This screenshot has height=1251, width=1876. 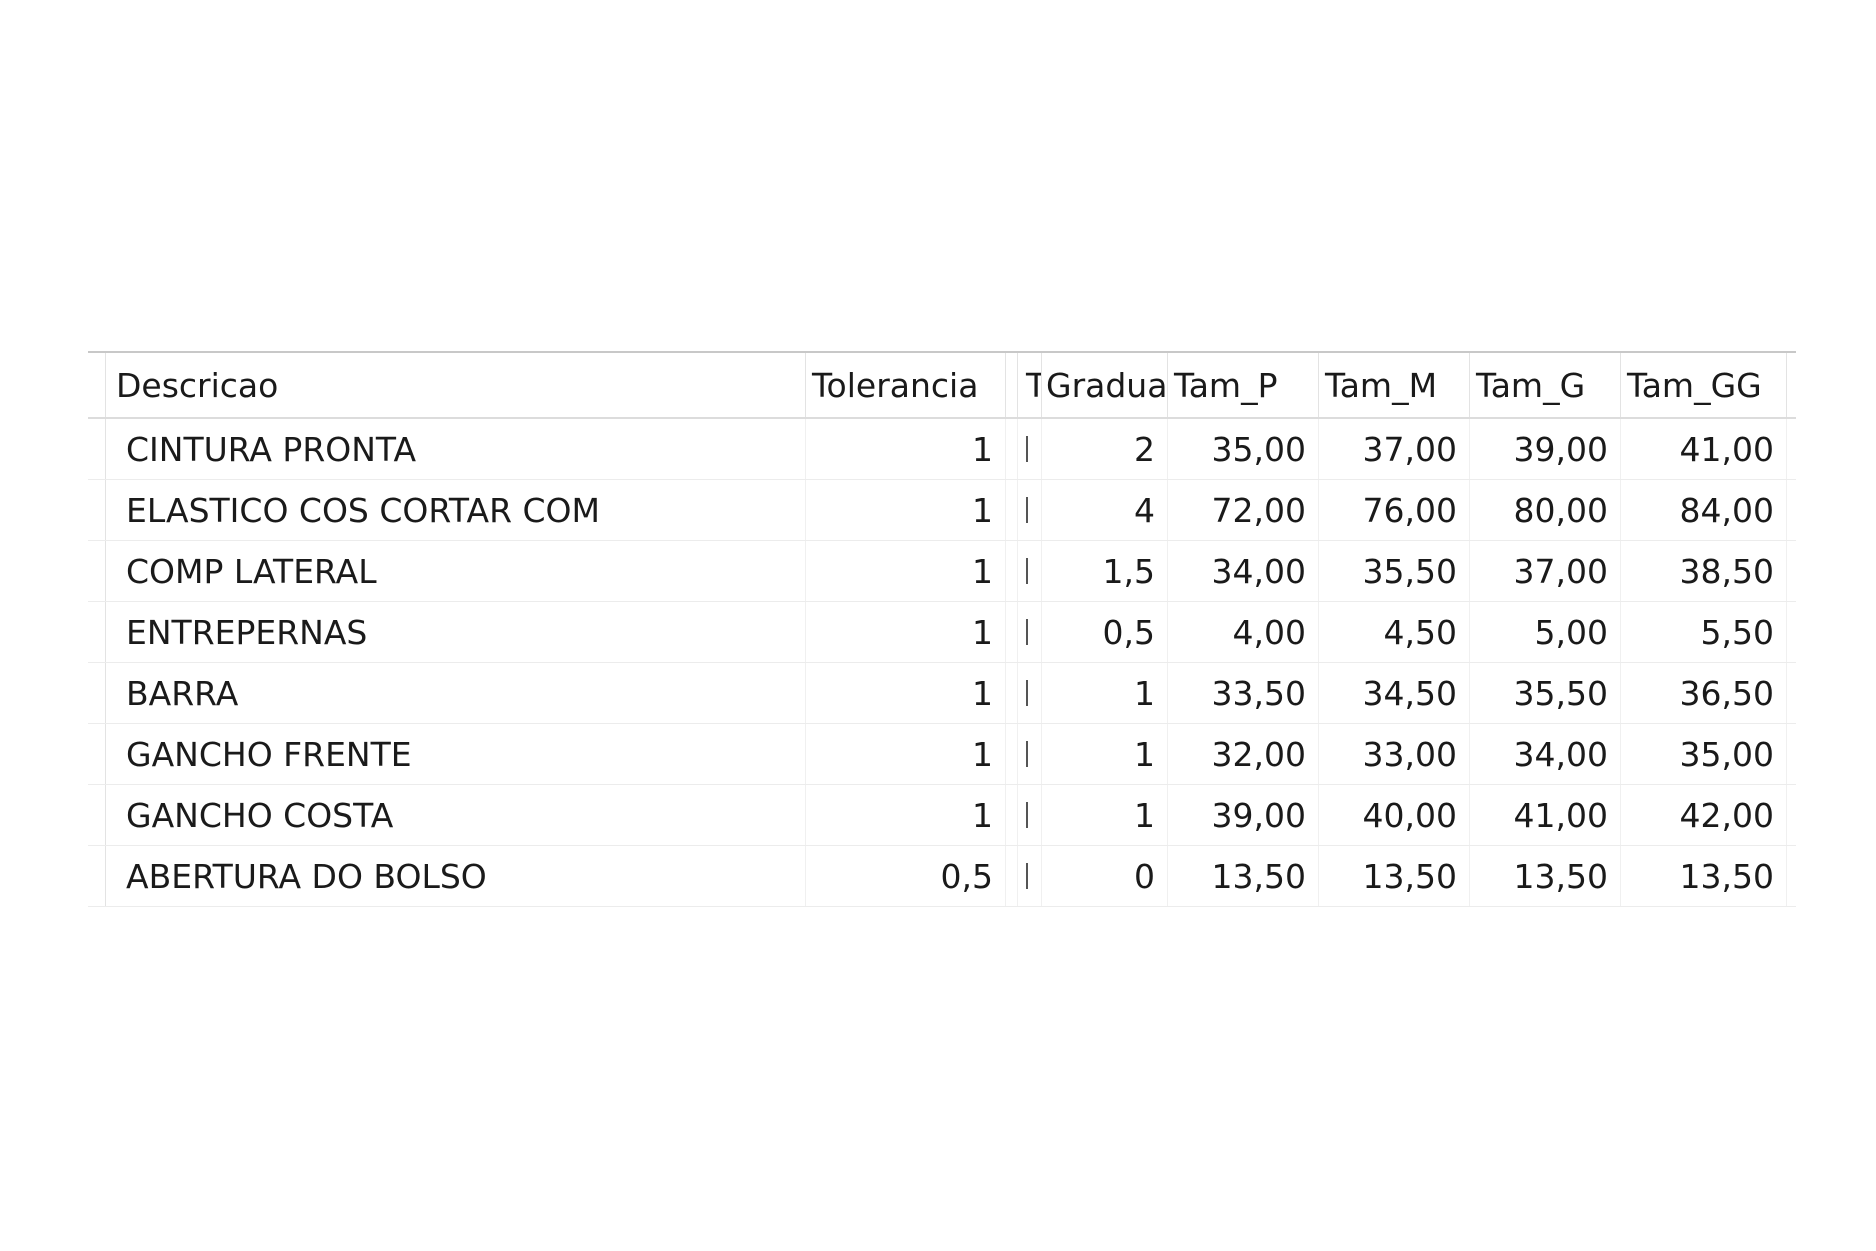 What do you see at coordinates (1105, 385) in the screenshot?
I see `column-header-gradua: Gradua` at bounding box center [1105, 385].